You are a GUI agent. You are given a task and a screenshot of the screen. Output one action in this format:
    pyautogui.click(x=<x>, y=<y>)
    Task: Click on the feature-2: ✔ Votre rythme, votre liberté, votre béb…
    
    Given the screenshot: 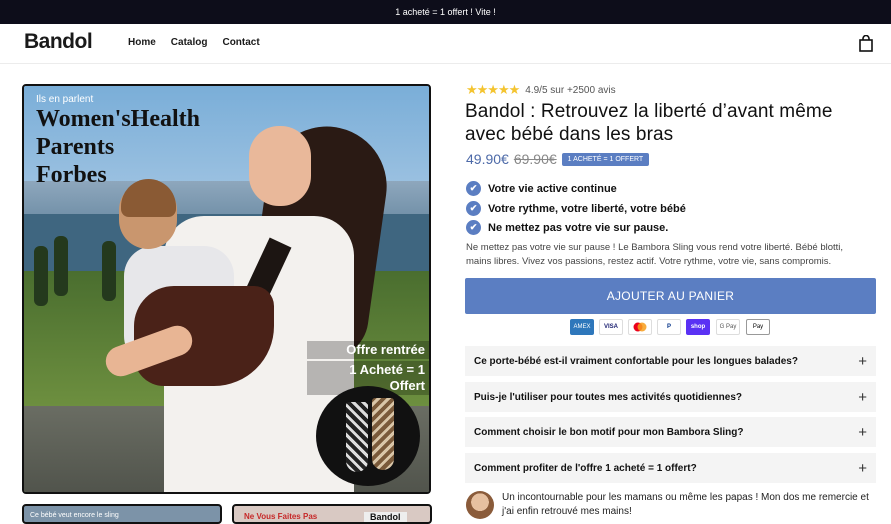 What is the action you would take?
    pyautogui.click(x=576, y=208)
    